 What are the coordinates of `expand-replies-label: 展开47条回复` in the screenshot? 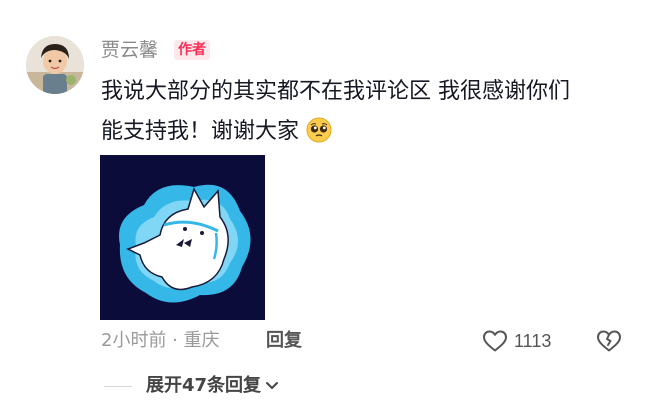 It's located at (204, 385).